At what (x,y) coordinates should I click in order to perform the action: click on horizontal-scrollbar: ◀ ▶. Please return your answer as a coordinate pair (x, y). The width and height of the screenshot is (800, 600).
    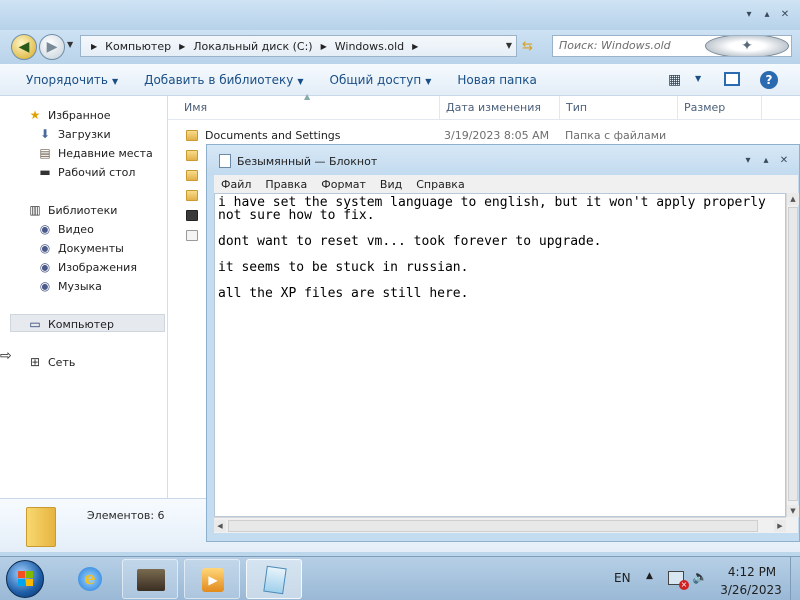
    Looking at the image, I should click on (500, 525).